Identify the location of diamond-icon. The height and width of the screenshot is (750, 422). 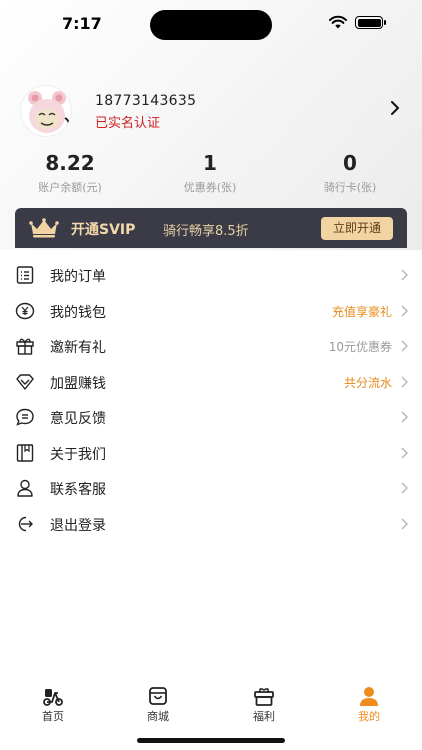
(25, 381).